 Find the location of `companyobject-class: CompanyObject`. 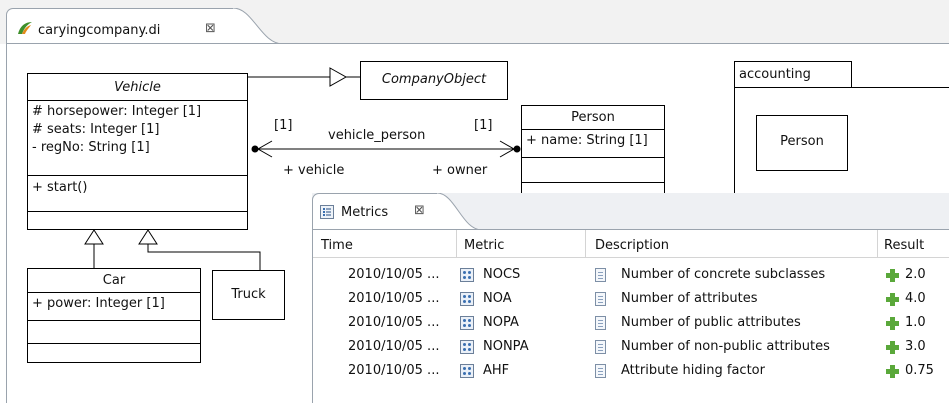

companyobject-class: CompanyObject is located at coordinates (434, 80).